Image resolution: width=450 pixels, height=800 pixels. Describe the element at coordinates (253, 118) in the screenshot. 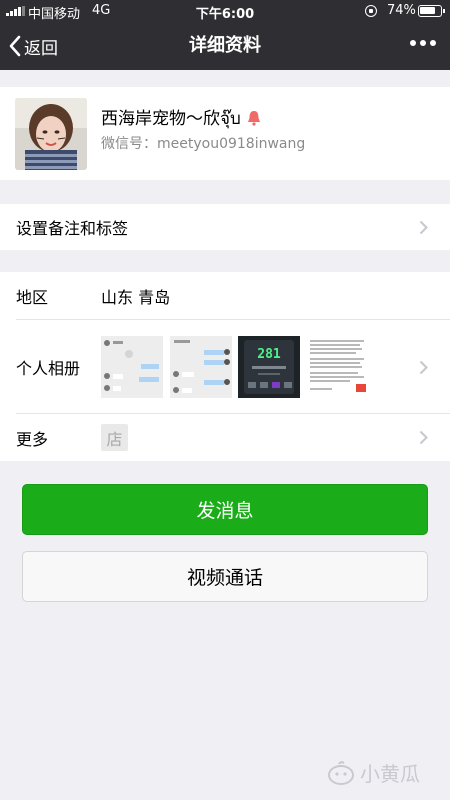

I see `female-gender-icon` at that location.